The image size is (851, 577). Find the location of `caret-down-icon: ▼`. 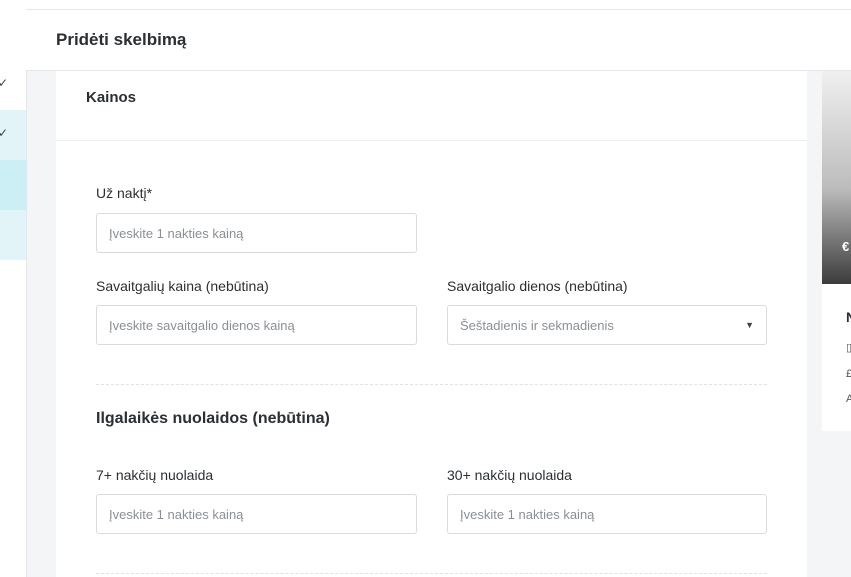

caret-down-icon: ▼ is located at coordinates (749, 325).